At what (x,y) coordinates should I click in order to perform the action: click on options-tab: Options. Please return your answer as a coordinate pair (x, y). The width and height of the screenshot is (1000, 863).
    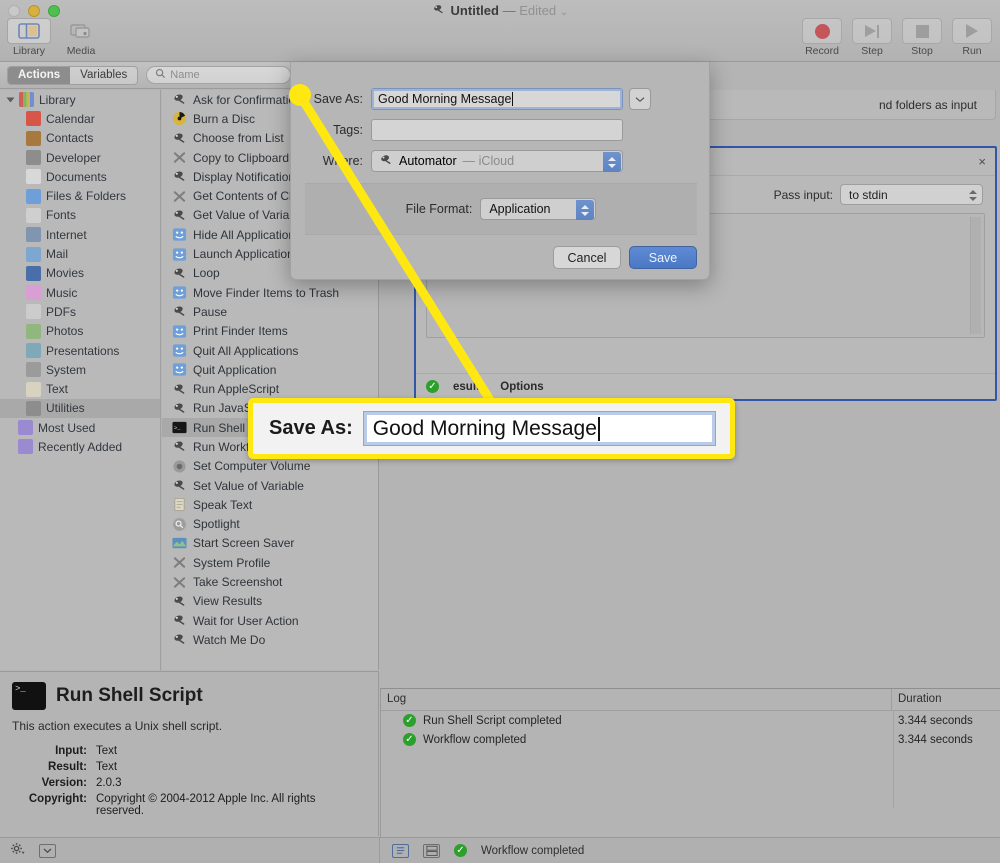
    Looking at the image, I should click on (521, 387).